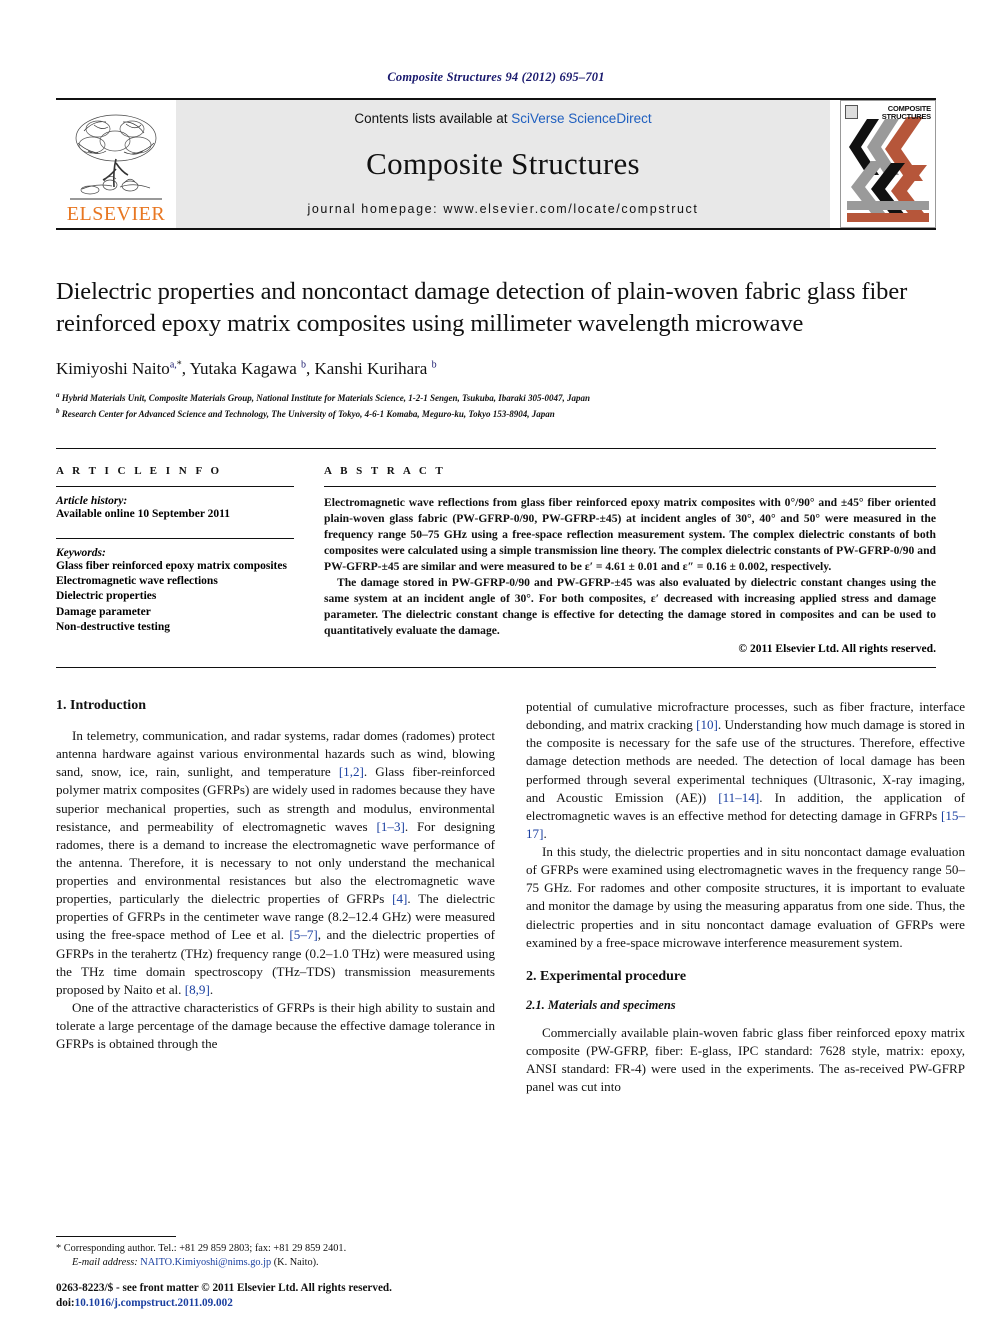 The height and width of the screenshot is (1323, 992). What do you see at coordinates (496, 229) in the screenshot?
I see `masthead-bottom-rule` at bounding box center [496, 229].